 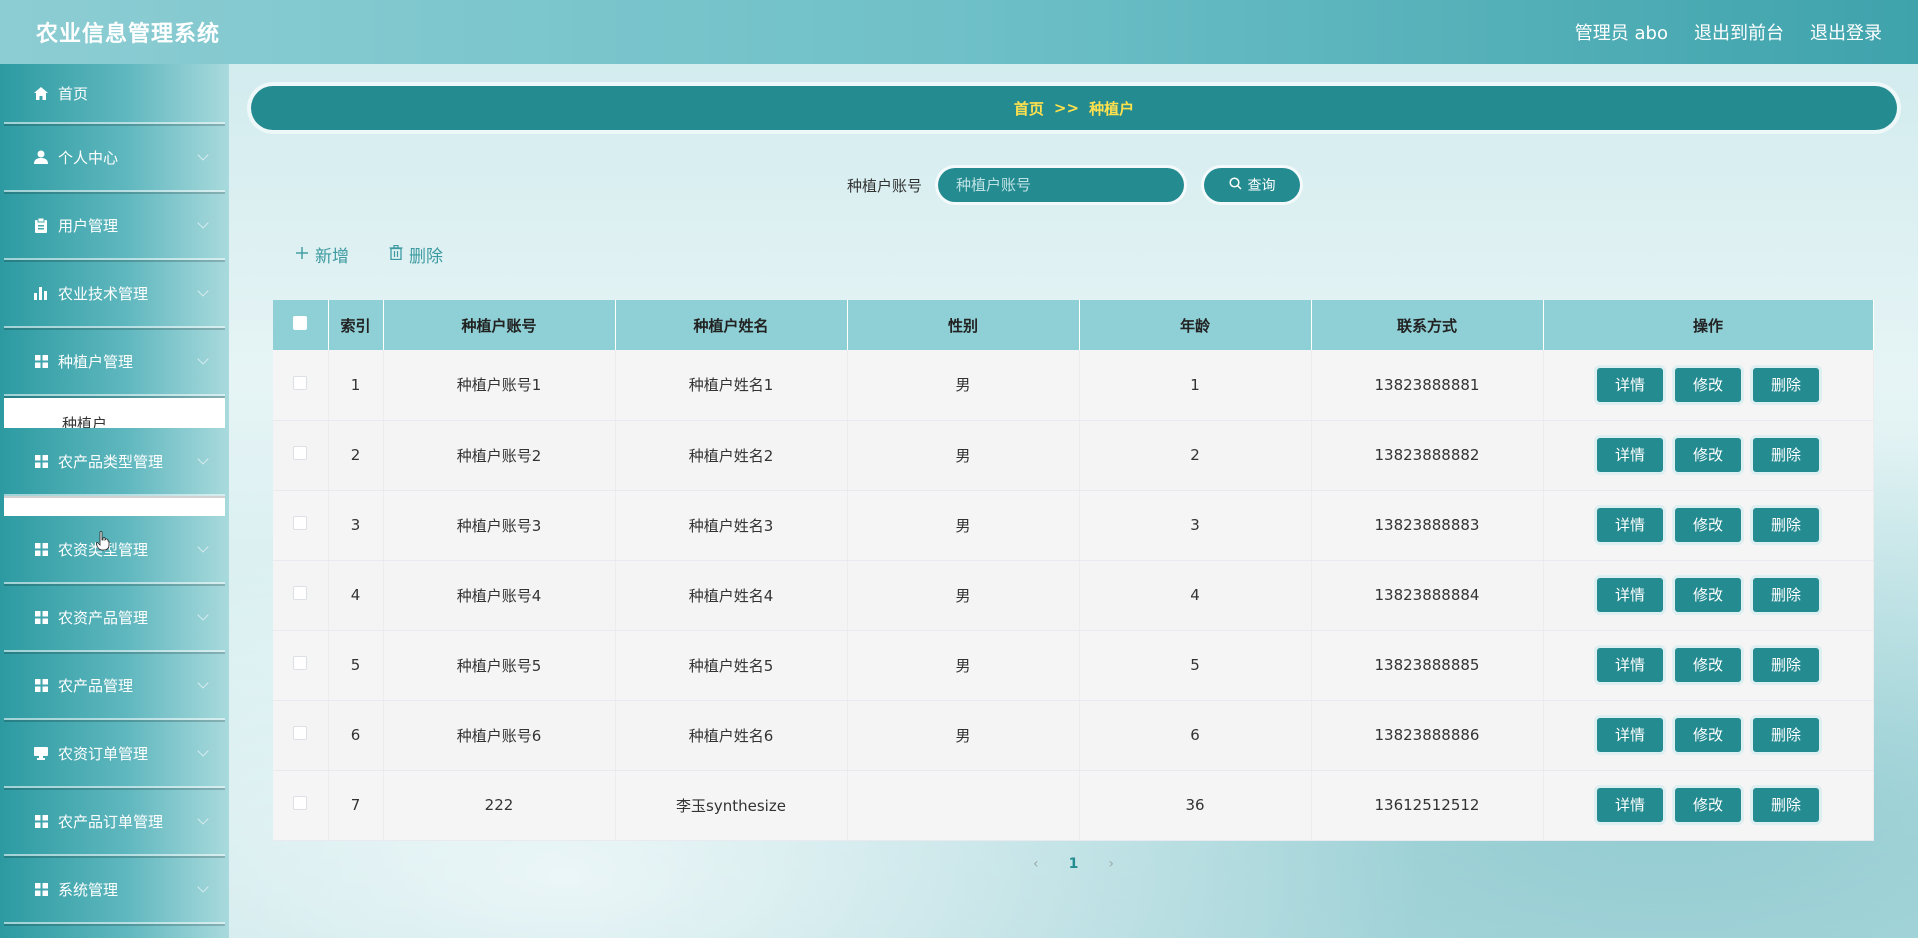 I want to click on sidebar-item-system: 系统管理, so click(x=114, y=890).